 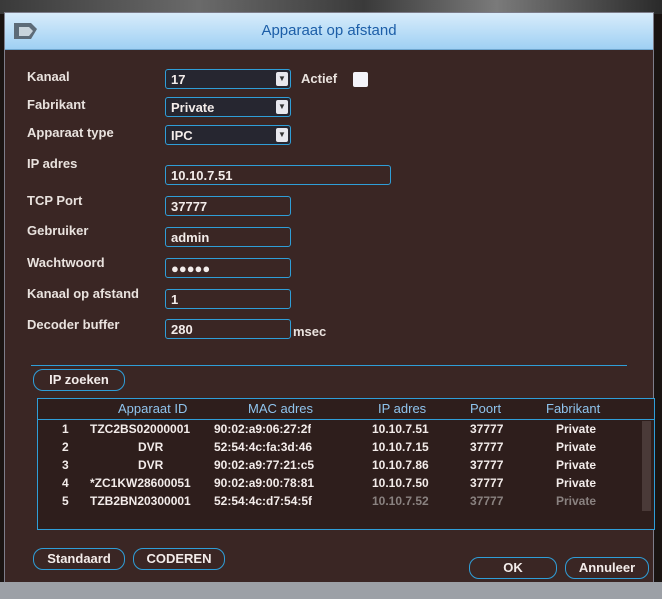 What do you see at coordinates (56, 104) in the screenshot?
I see `fabrikant-label: Fabrikant` at bounding box center [56, 104].